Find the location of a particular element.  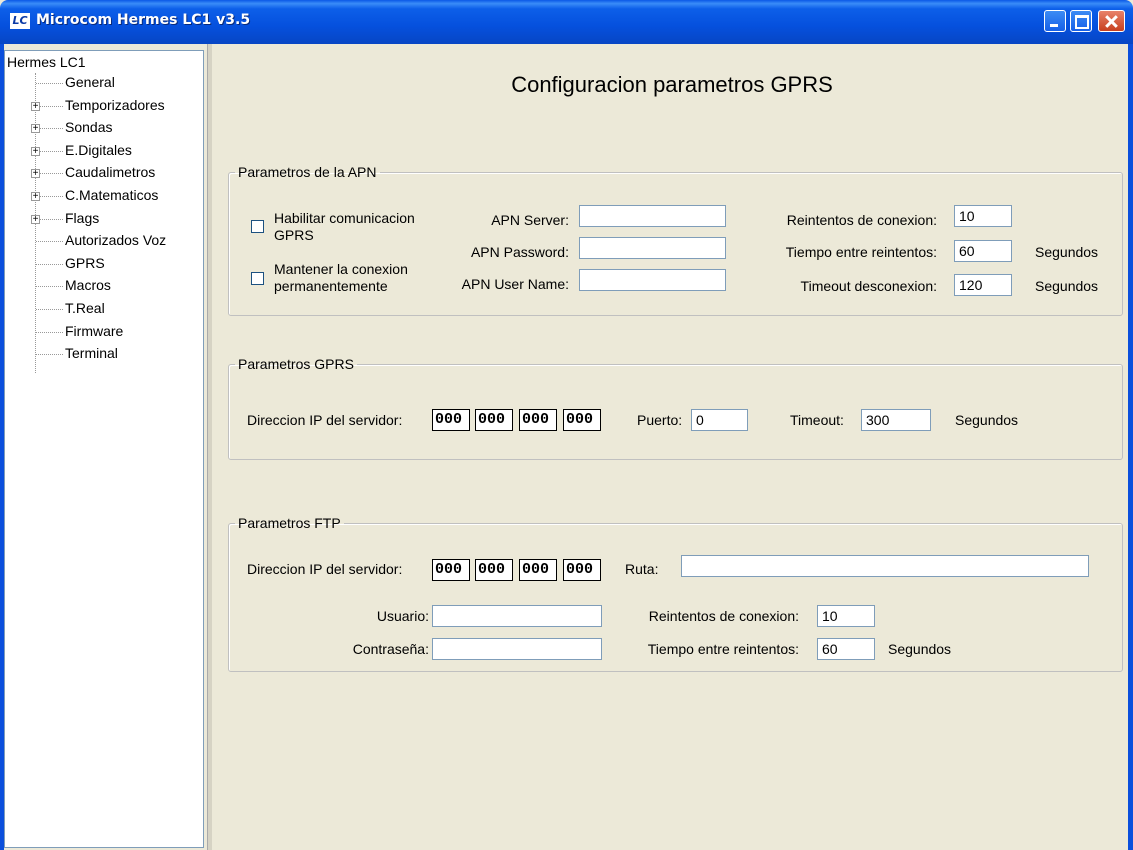

ftp-path-label: Ruta: is located at coordinates (642, 569).